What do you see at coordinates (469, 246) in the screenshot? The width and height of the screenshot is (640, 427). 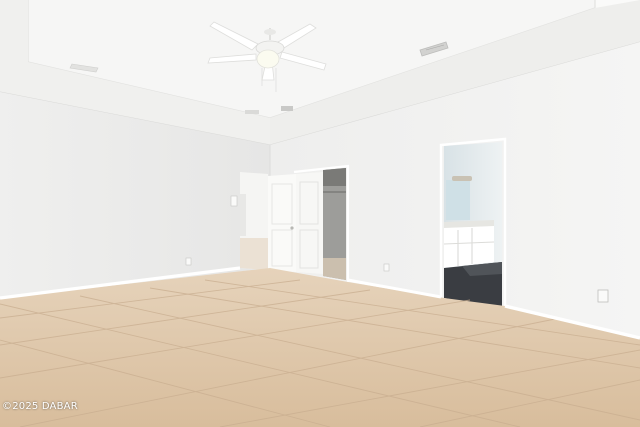 I see `vanity` at bounding box center [469, 246].